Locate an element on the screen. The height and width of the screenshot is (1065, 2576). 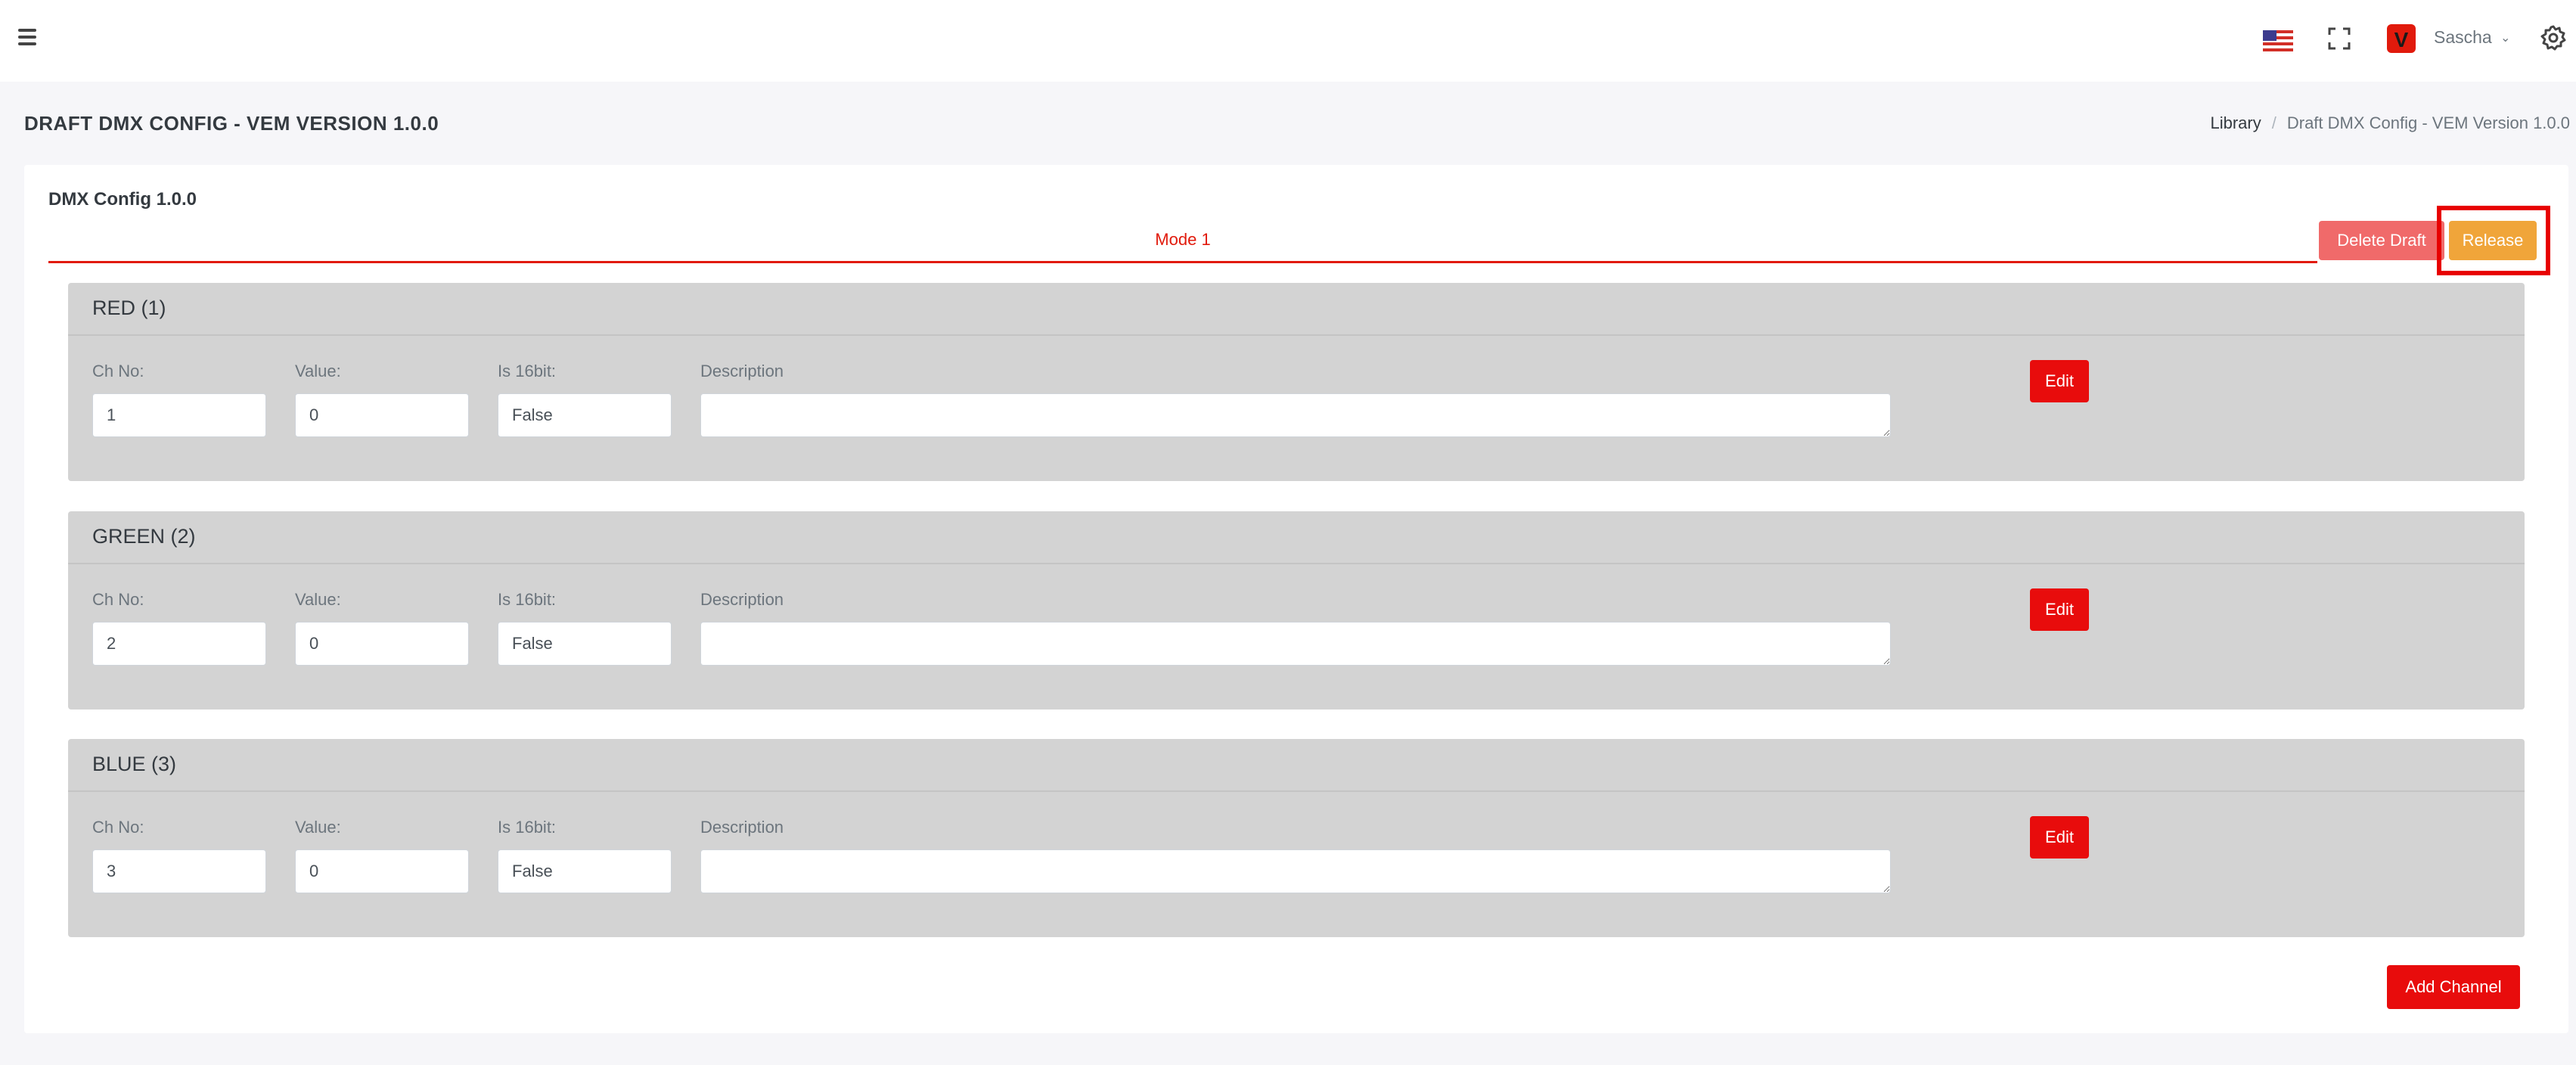
delete-draft-button: Delete Draft is located at coordinates (2381, 240).